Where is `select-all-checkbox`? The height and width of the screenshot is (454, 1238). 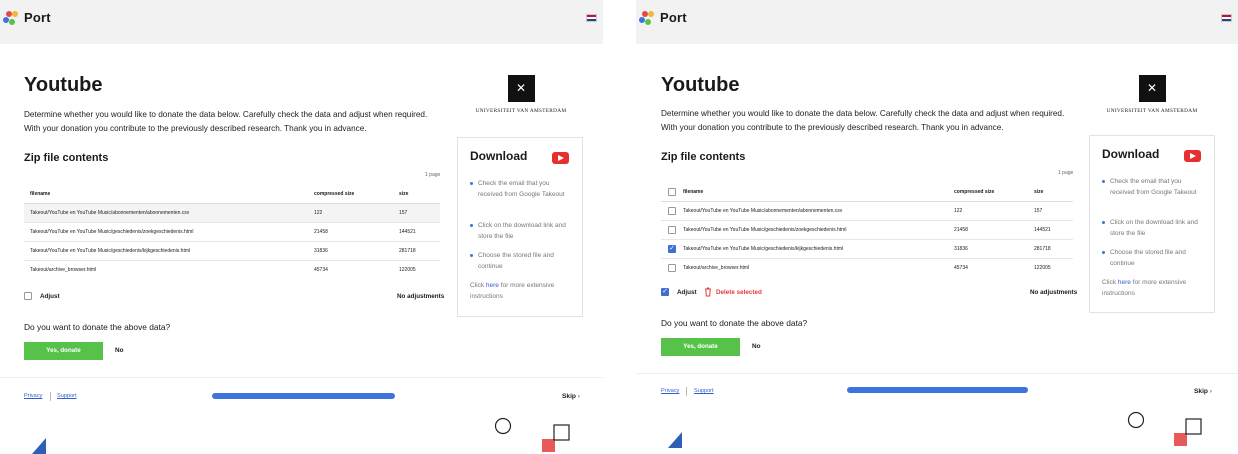 select-all-checkbox is located at coordinates (672, 192).